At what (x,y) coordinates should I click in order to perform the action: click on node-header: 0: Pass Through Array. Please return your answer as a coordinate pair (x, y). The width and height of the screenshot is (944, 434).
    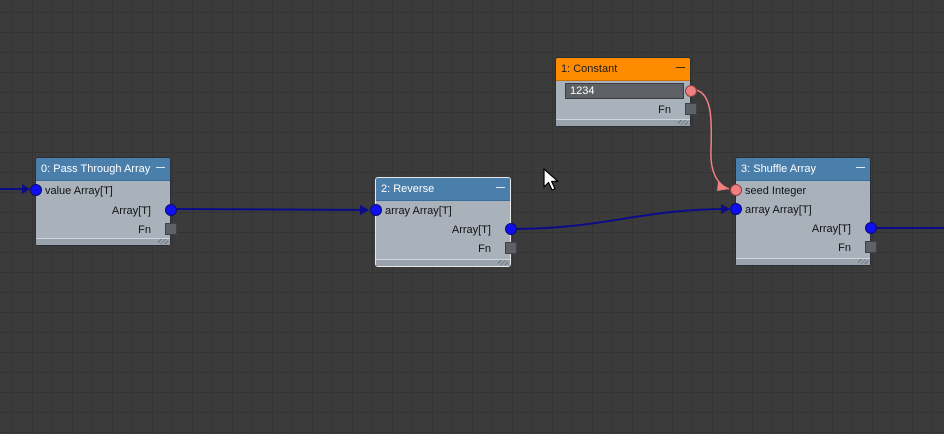
    Looking at the image, I should click on (103, 169).